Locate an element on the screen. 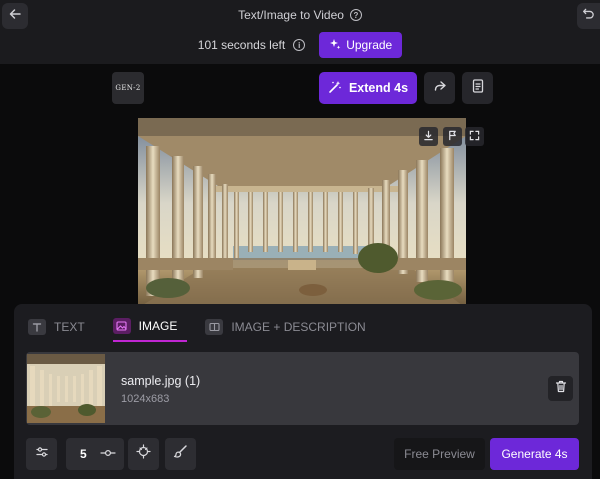 The image size is (600, 479). flag-button is located at coordinates (452, 136).